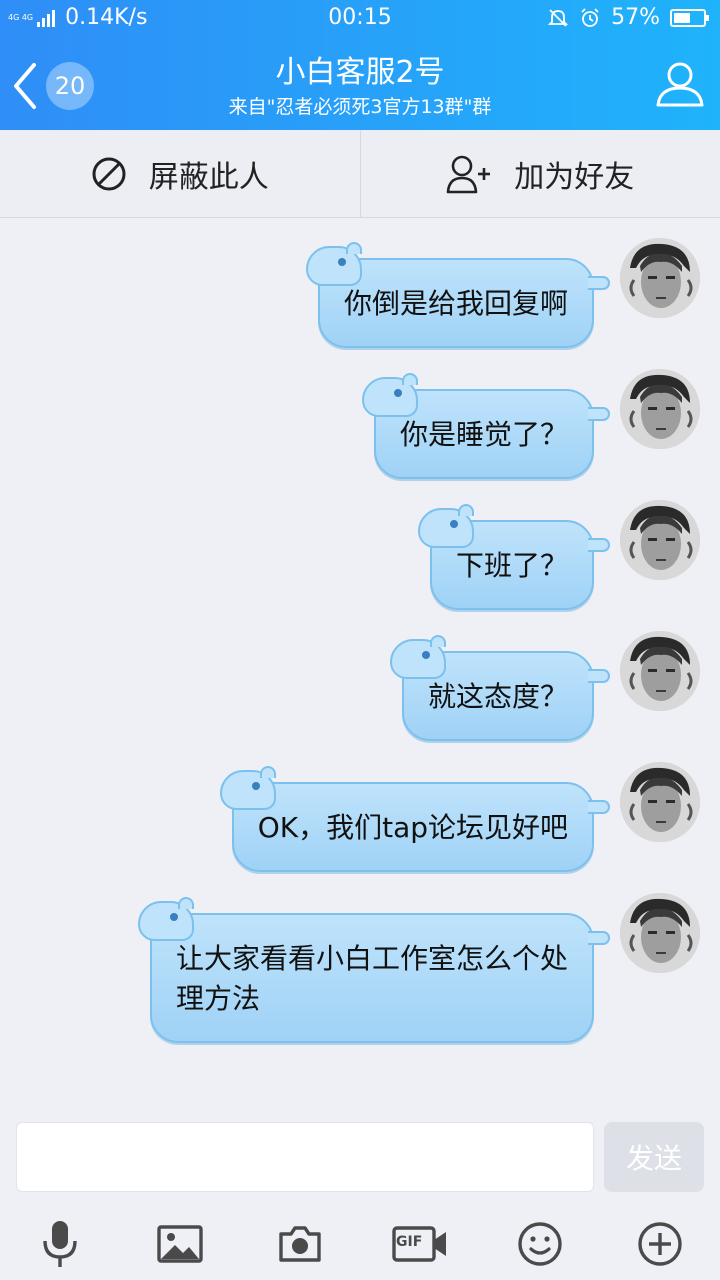 Image resolution: width=720 pixels, height=1280 pixels. What do you see at coordinates (574, 177) in the screenshot?
I see `add-friend-label: 加为好友` at bounding box center [574, 177].